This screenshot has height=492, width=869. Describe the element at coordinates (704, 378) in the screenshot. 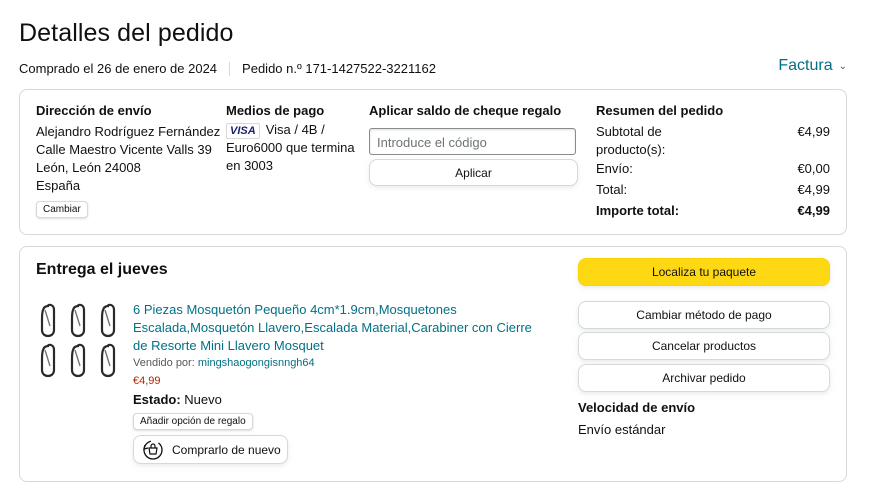

I see `archive-order-button: Archivar pedido` at that location.